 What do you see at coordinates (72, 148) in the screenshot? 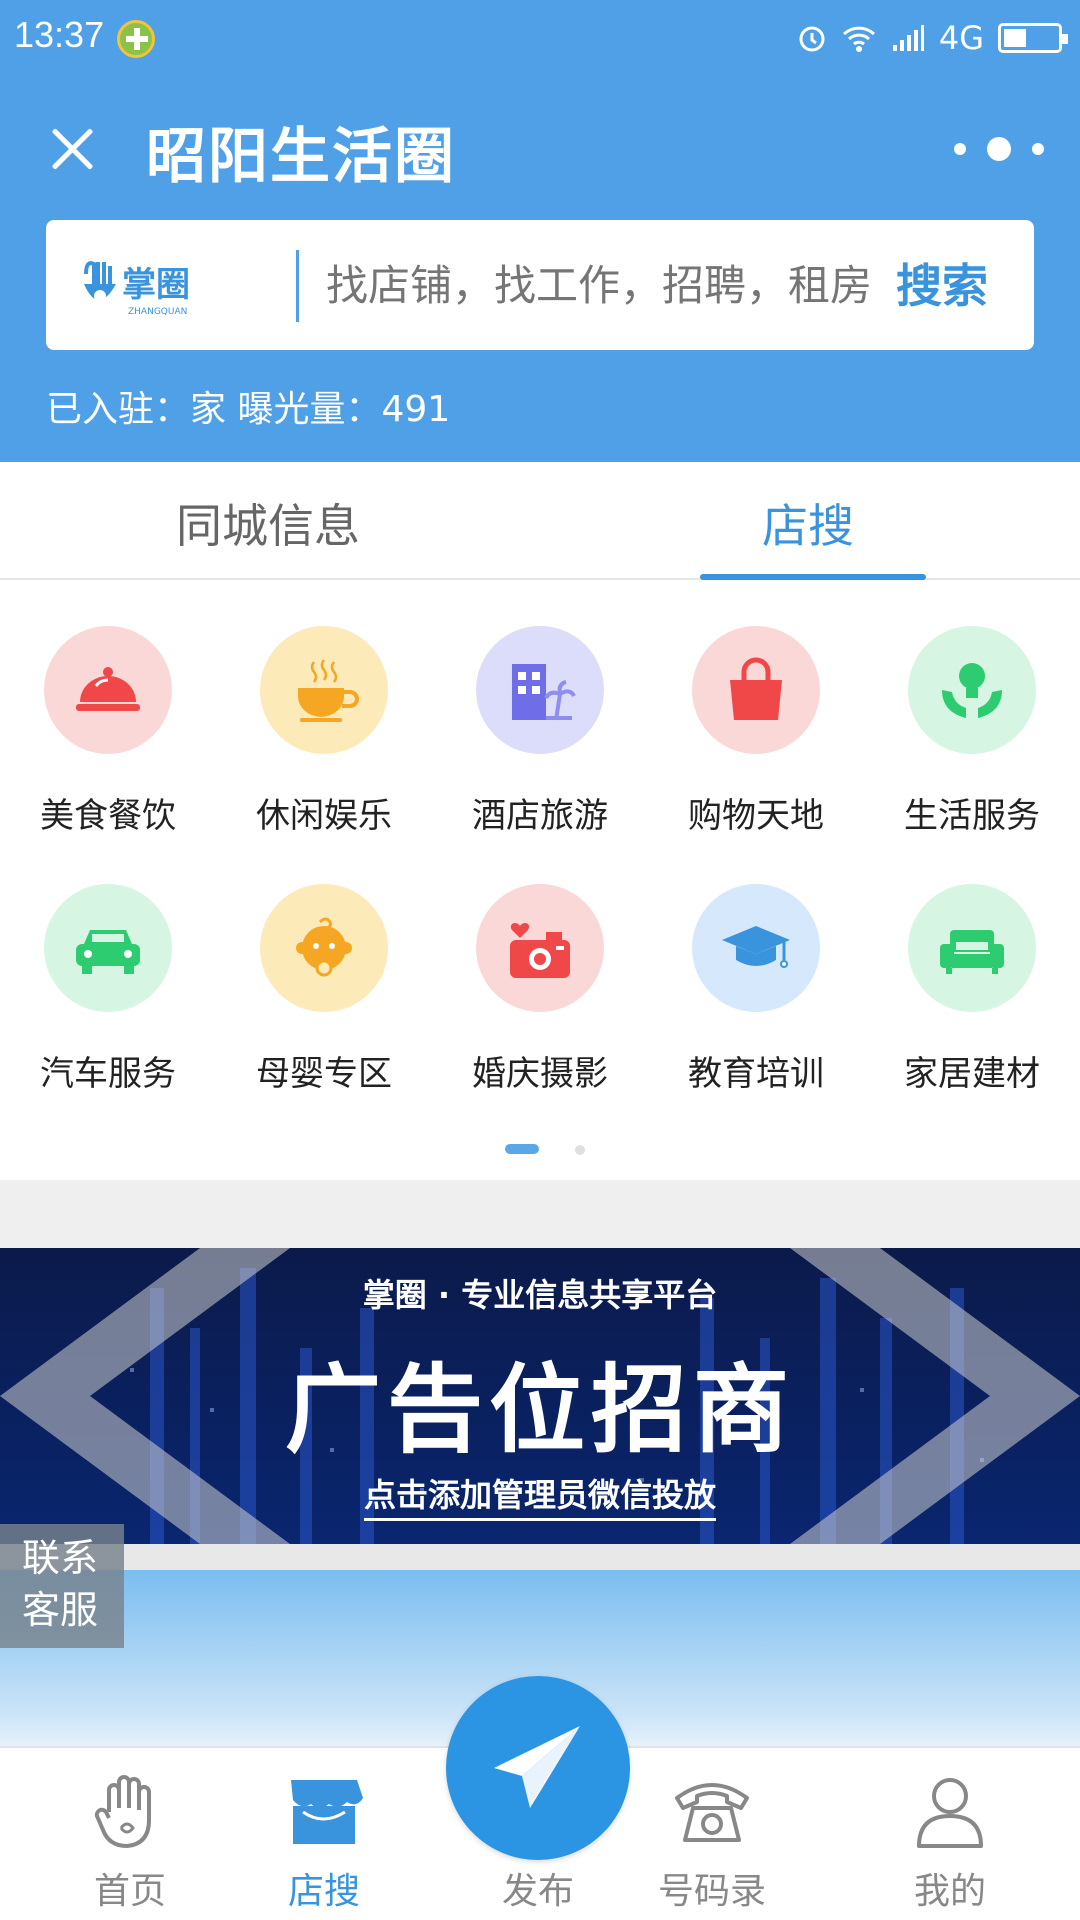
I see `close-icon` at bounding box center [72, 148].